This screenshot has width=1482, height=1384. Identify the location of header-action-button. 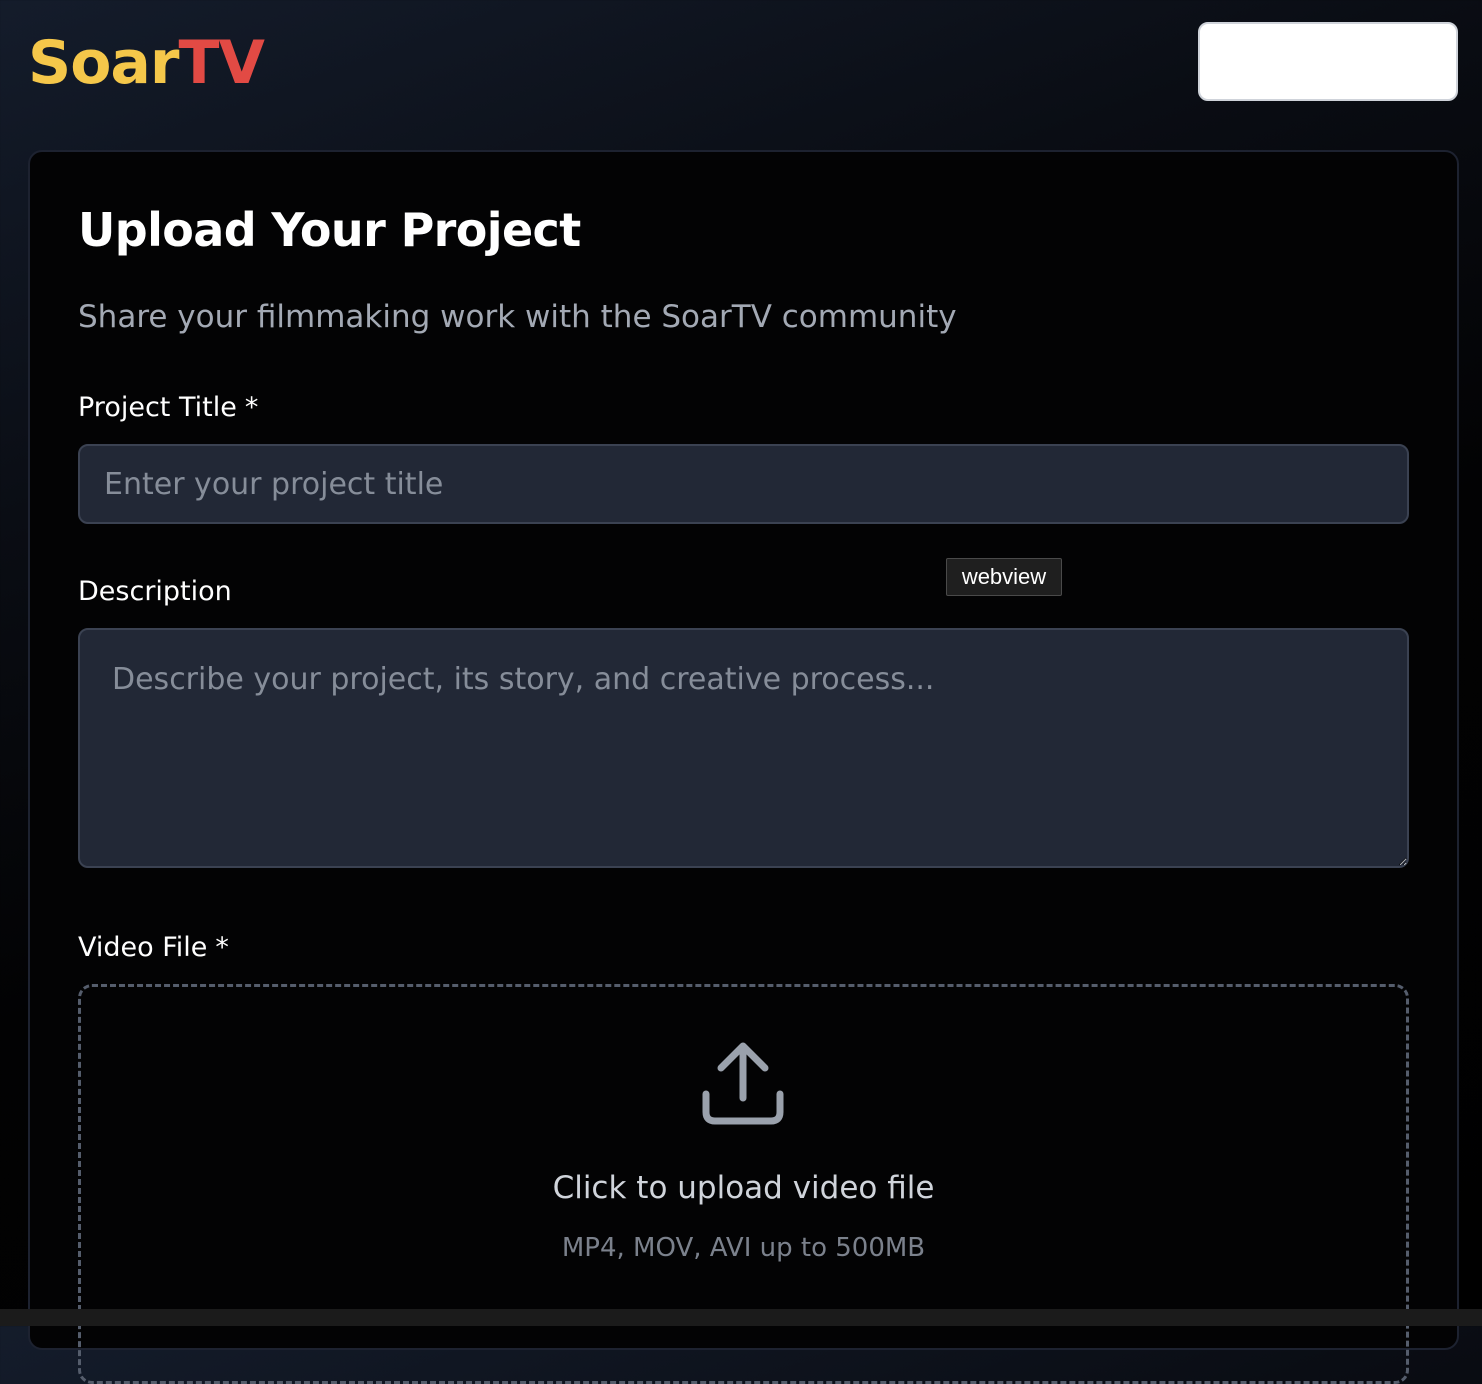
(1328, 61).